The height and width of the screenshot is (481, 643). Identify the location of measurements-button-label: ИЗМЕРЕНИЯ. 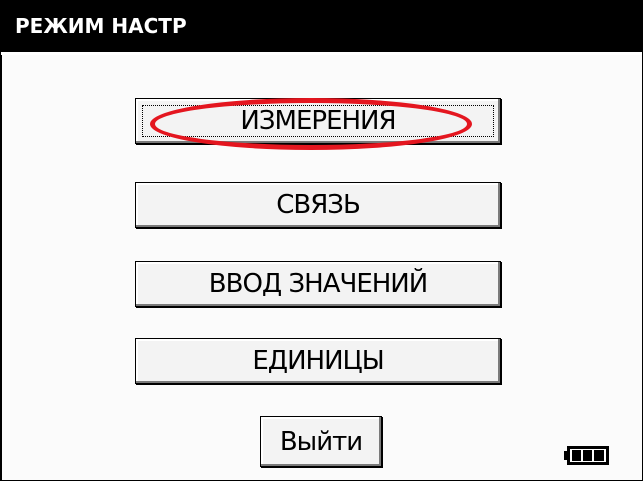
(318, 121).